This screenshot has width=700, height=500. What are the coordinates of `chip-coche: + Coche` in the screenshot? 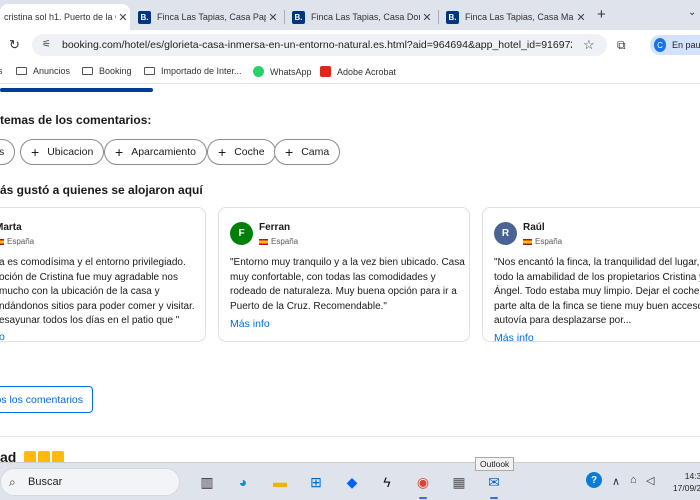 It's located at (241, 152).